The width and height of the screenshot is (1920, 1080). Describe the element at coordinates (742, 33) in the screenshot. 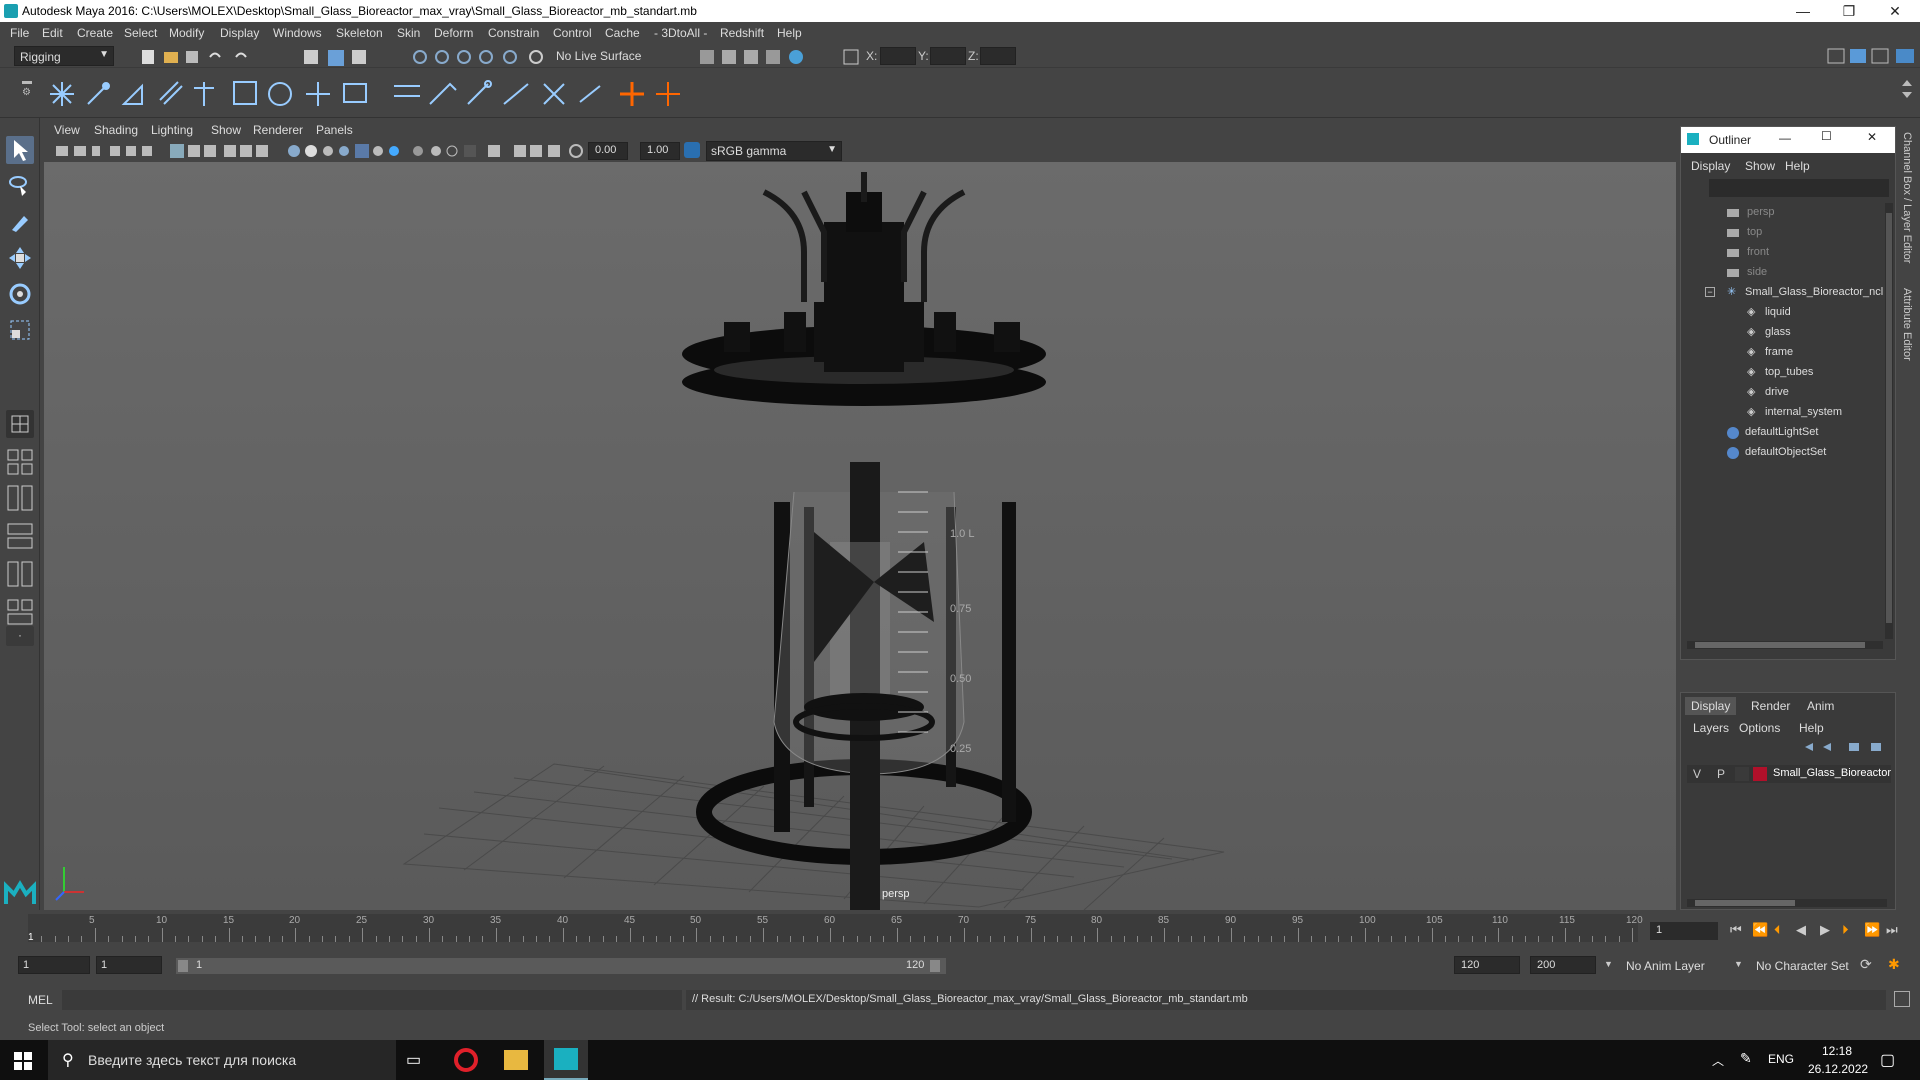

I see `menu-redshift: Redshift` at that location.